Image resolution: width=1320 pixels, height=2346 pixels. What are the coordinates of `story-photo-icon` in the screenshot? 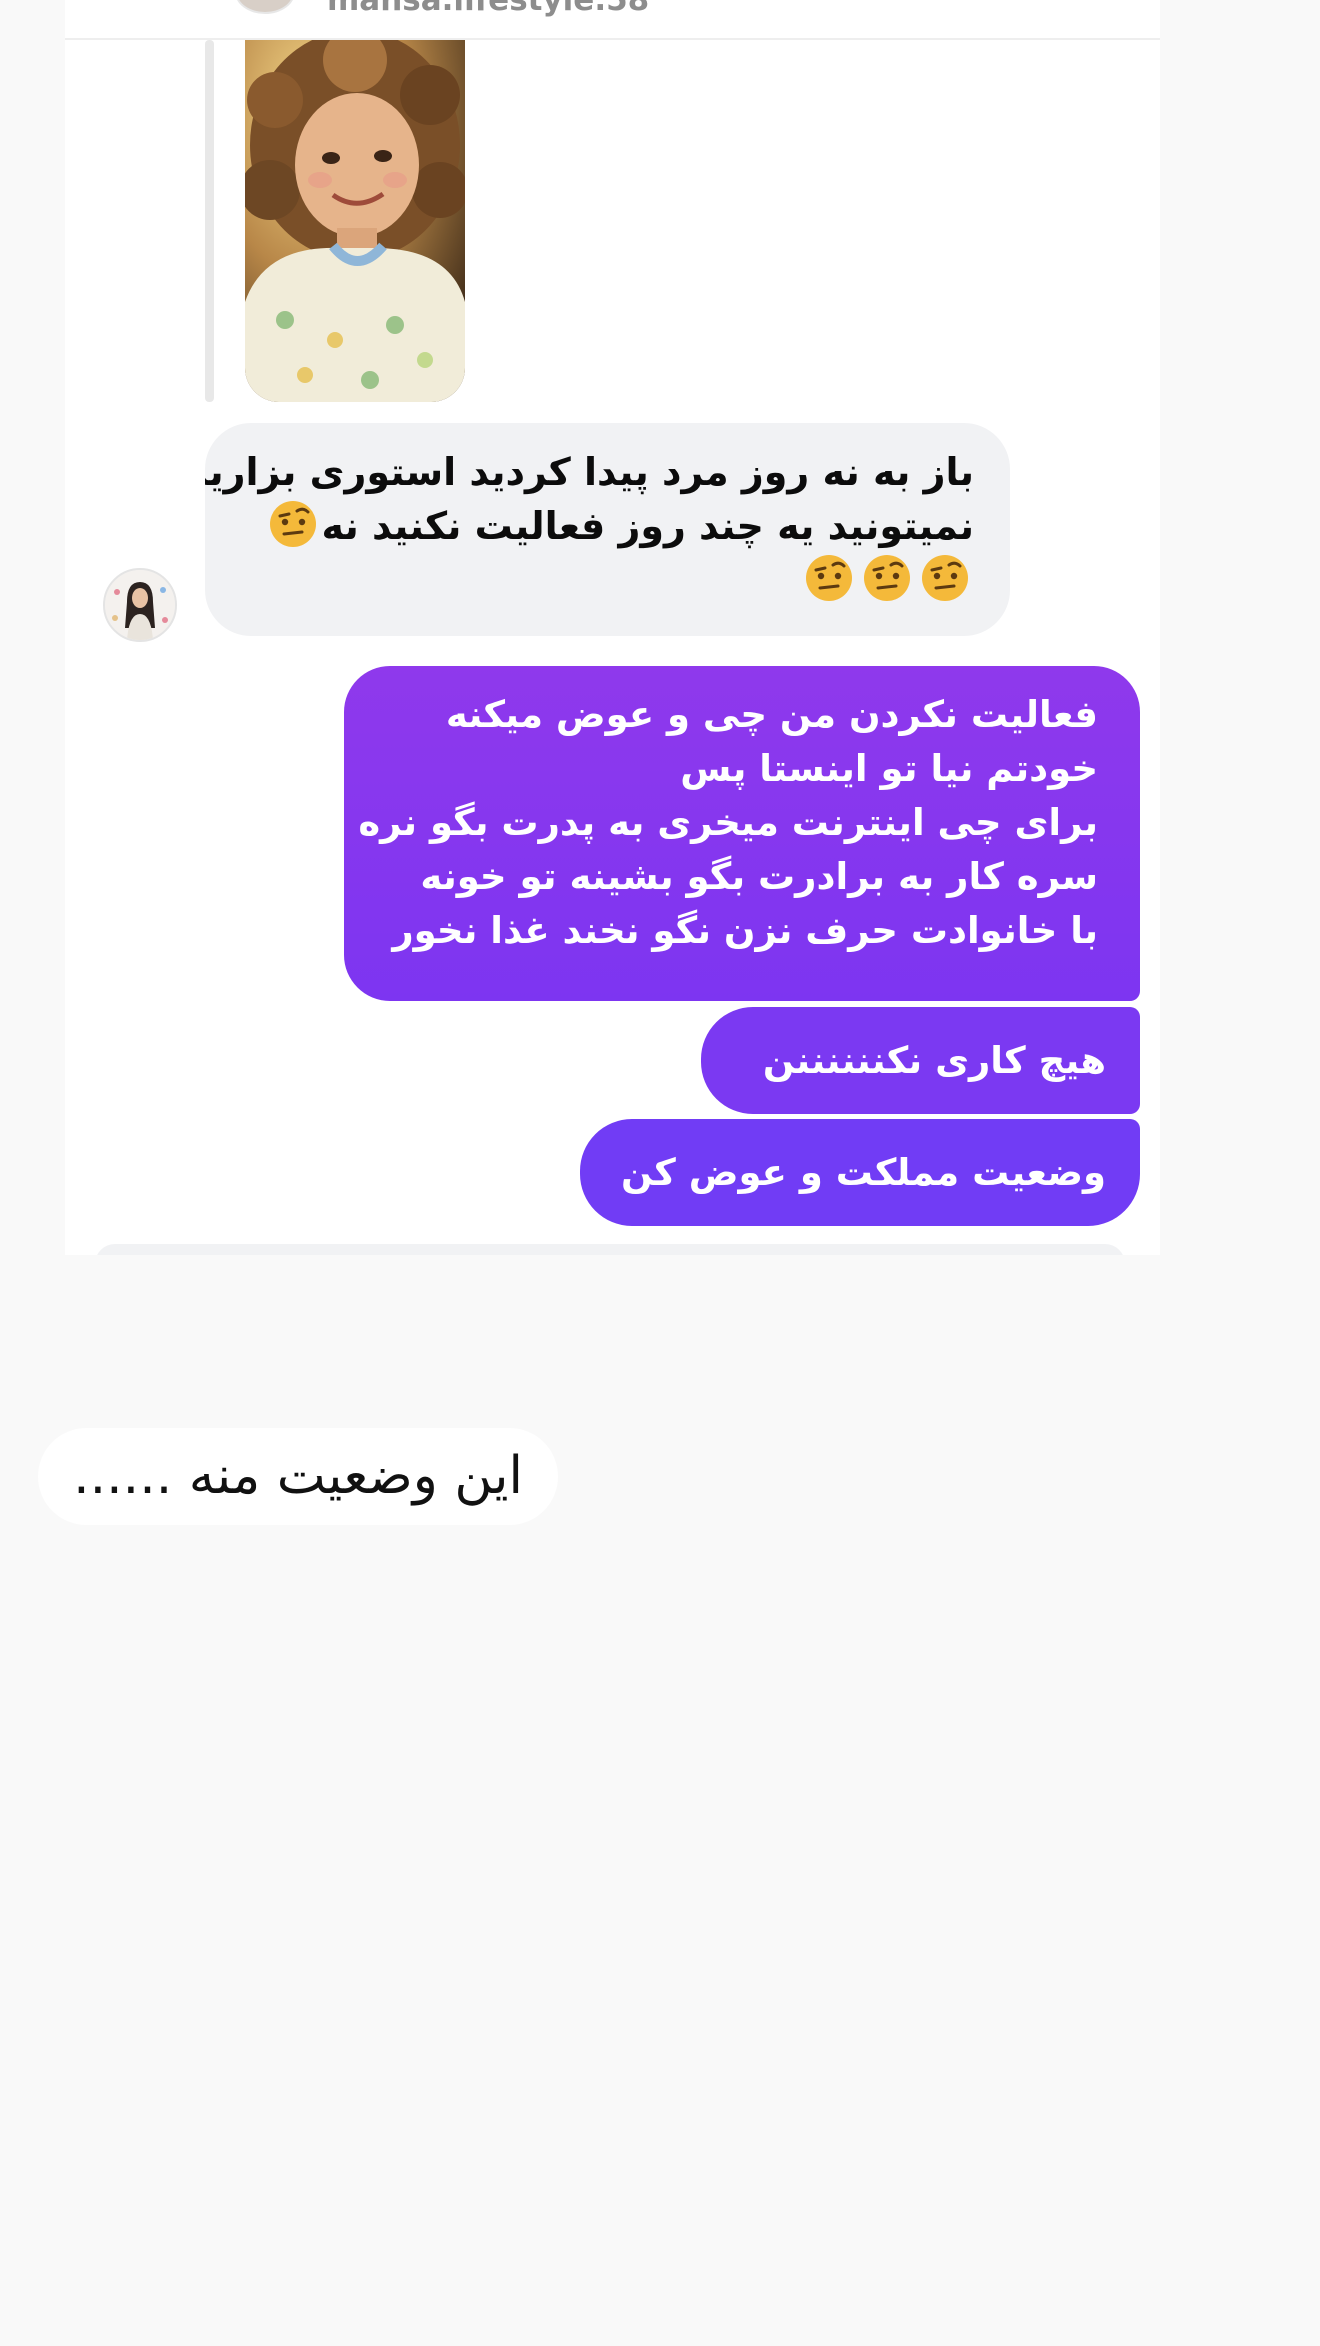 It's located at (355, 221).